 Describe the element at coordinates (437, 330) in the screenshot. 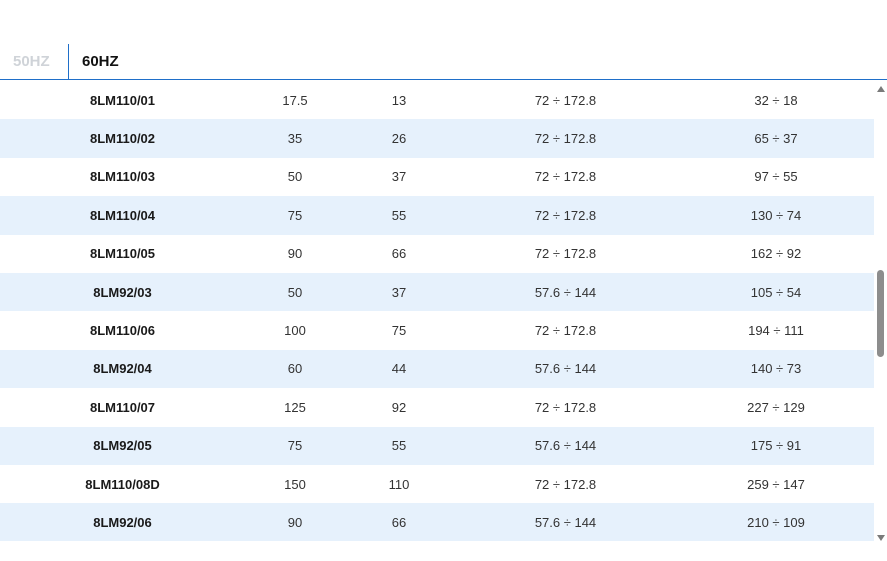

I see `table-row: 8LM110/06 100 75 72 ÷ 172.8 194 ÷ 111` at that location.